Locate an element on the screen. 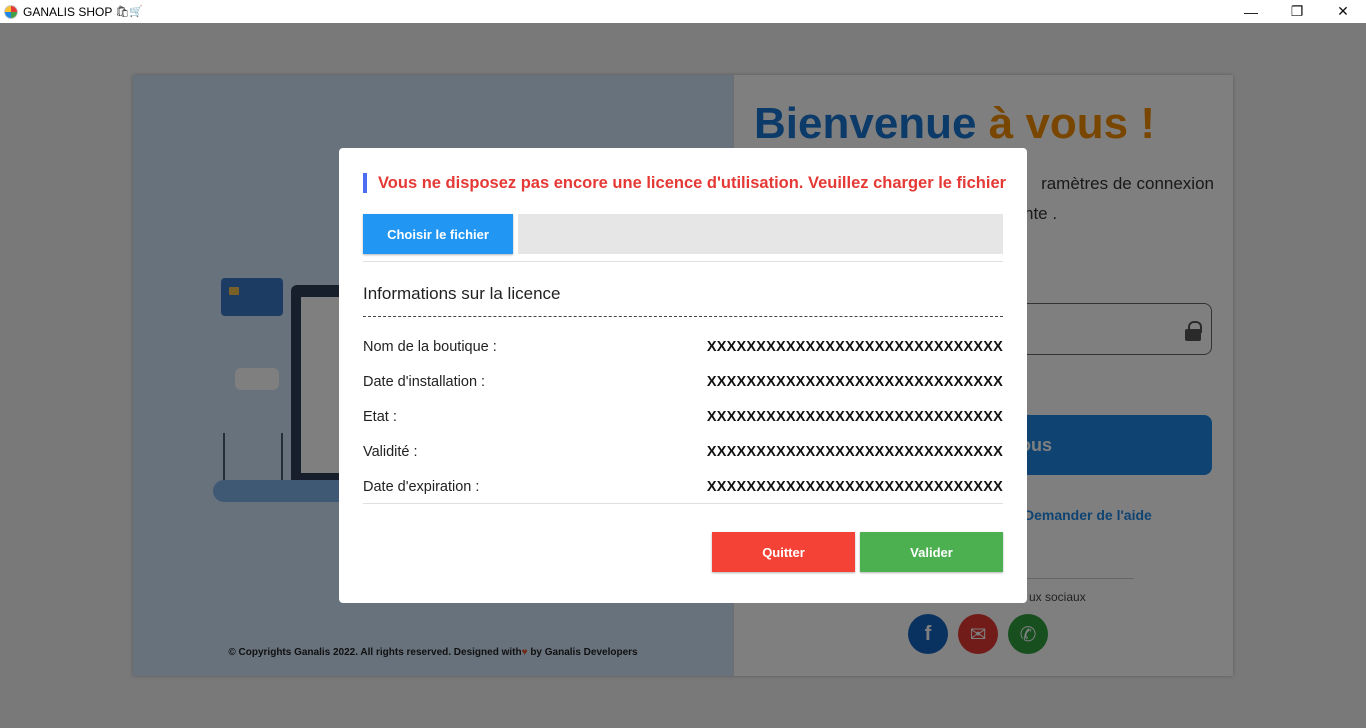 The height and width of the screenshot is (728, 1366). close-window-button: ✕ is located at coordinates (1343, 11).